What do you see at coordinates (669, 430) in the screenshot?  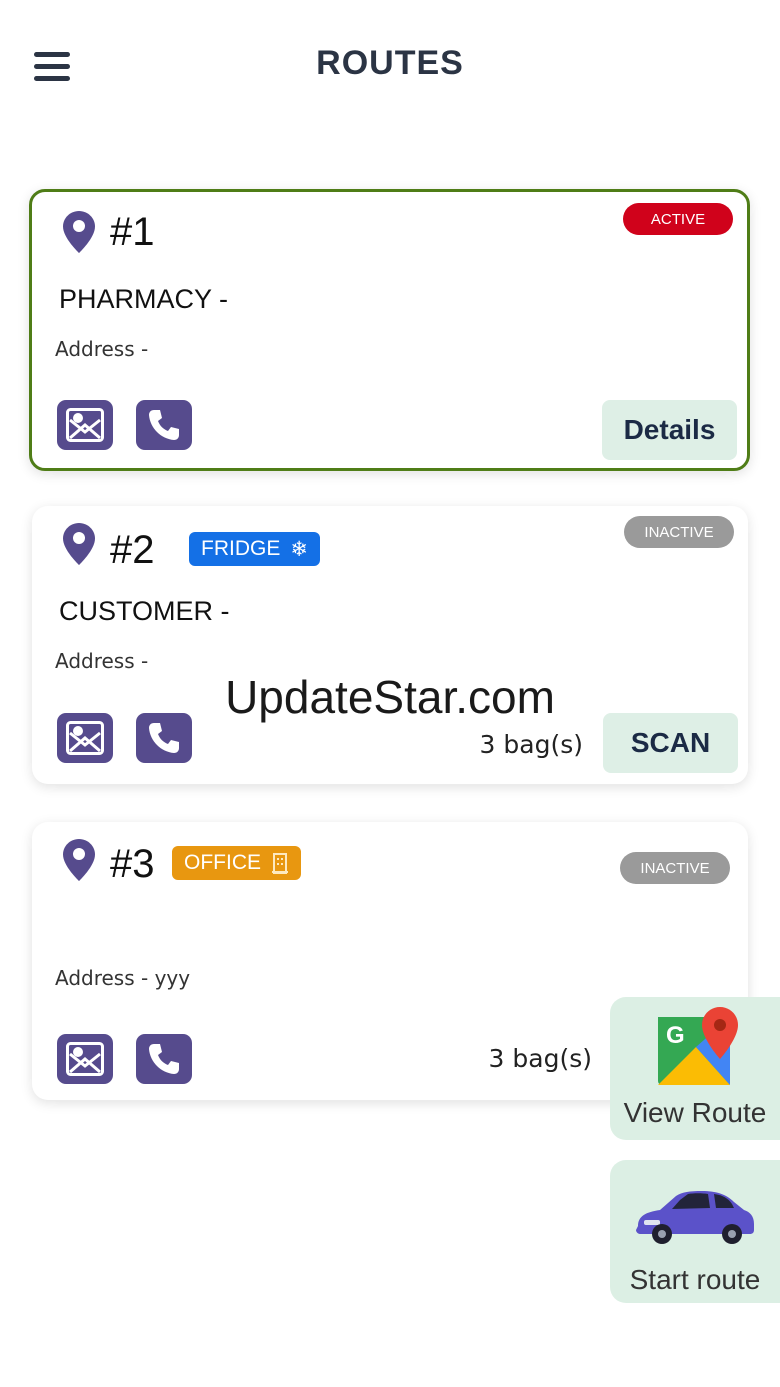 I see `details-button: Details` at bounding box center [669, 430].